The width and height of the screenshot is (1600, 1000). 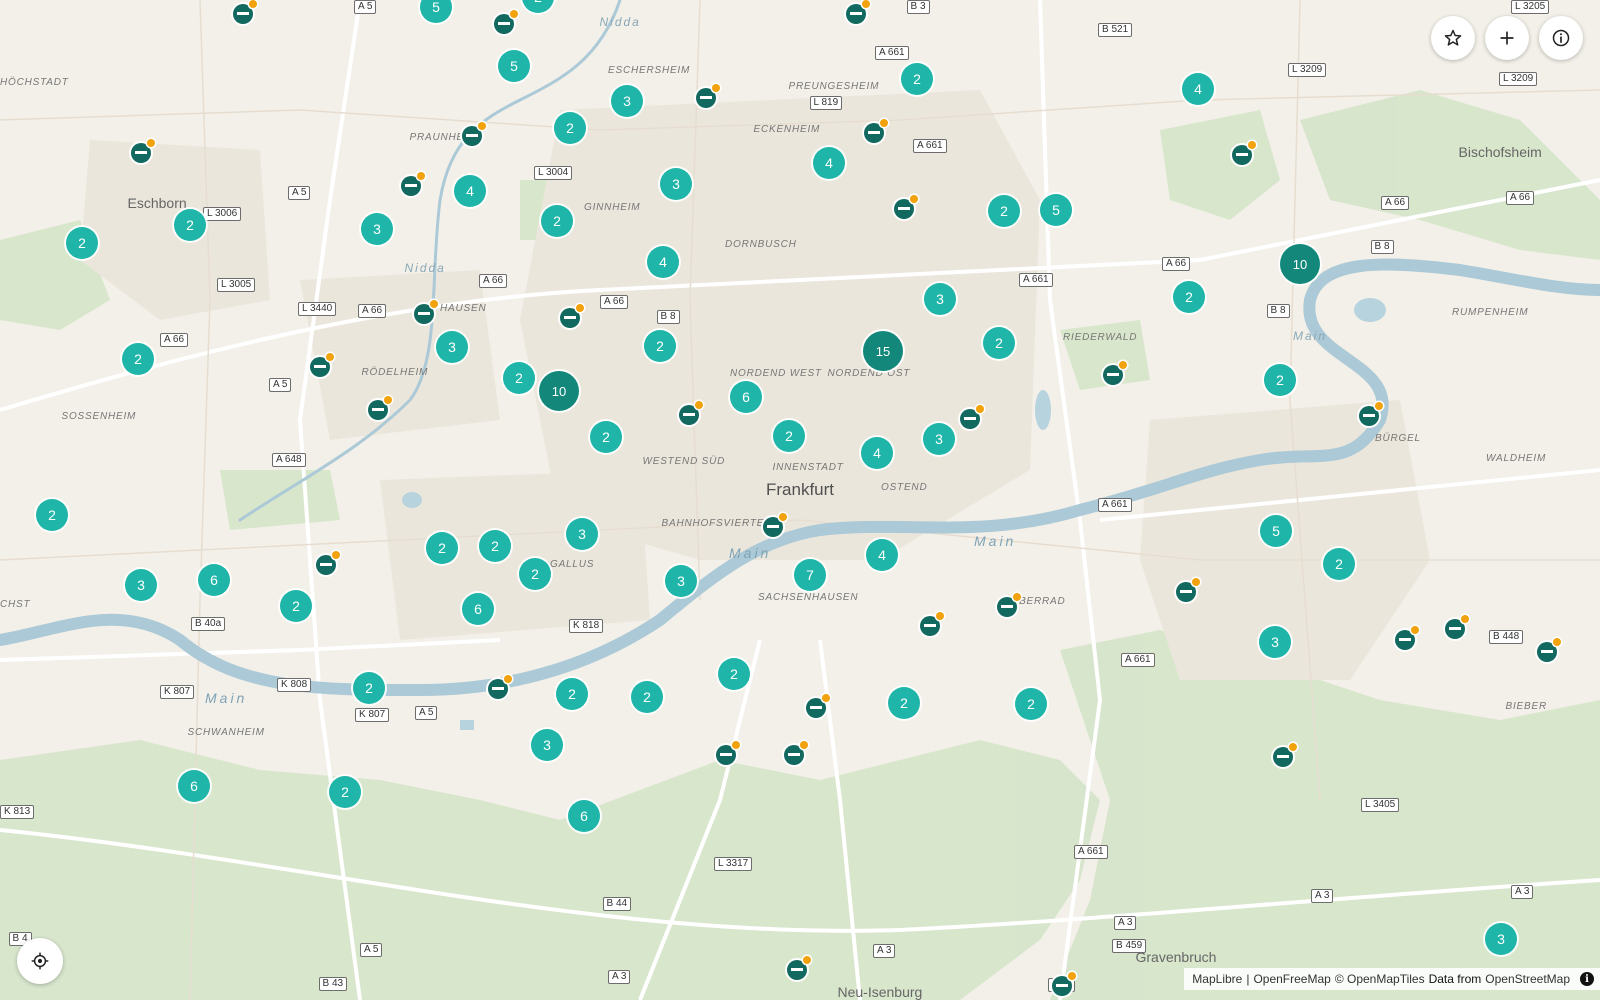 What do you see at coordinates (40, 961) in the screenshot?
I see `locate-me-button` at bounding box center [40, 961].